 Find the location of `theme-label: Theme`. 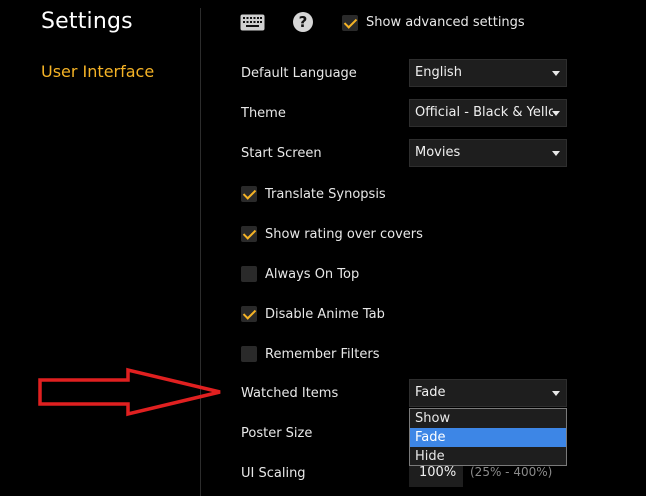

theme-label: Theme is located at coordinates (263, 113).